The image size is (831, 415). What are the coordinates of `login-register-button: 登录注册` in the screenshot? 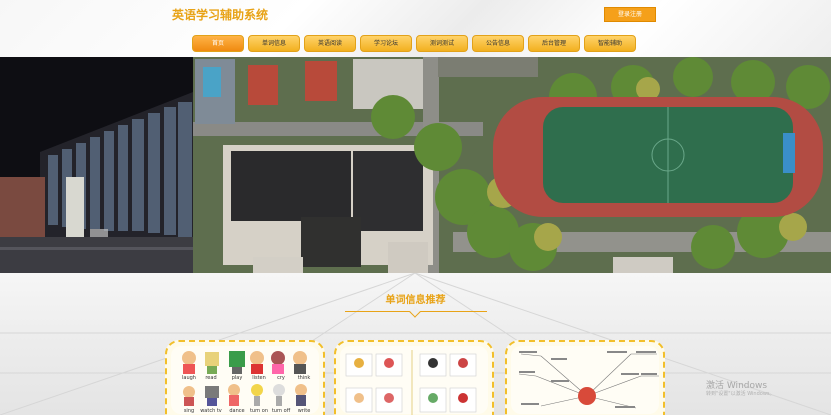 It's located at (630, 14).